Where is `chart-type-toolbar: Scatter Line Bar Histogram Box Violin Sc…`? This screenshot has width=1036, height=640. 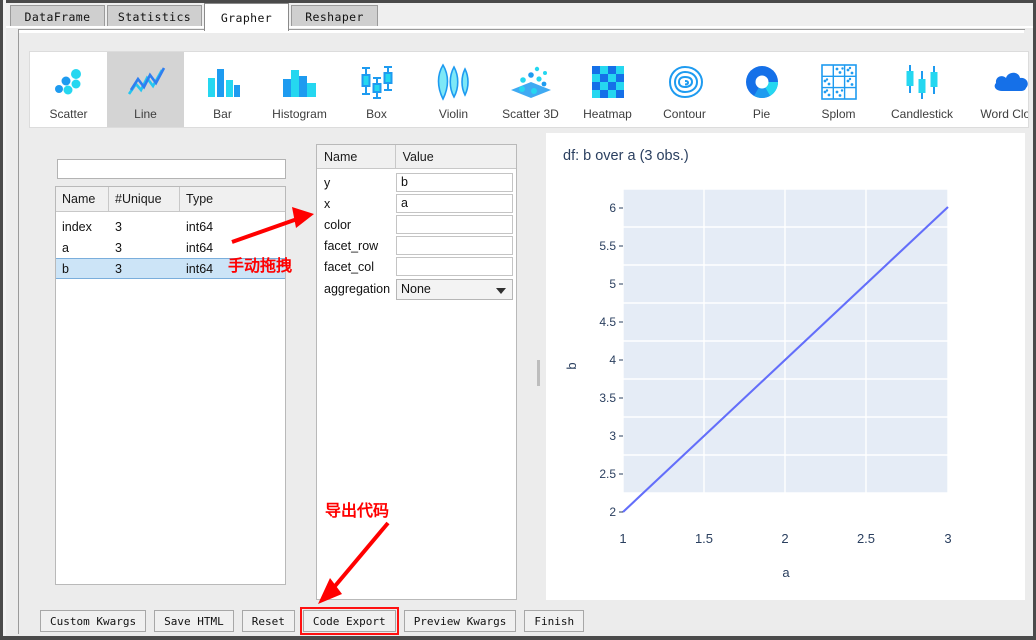
chart-type-toolbar: Scatter Line Bar Histogram Box Violin Sc… is located at coordinates (529, 89).